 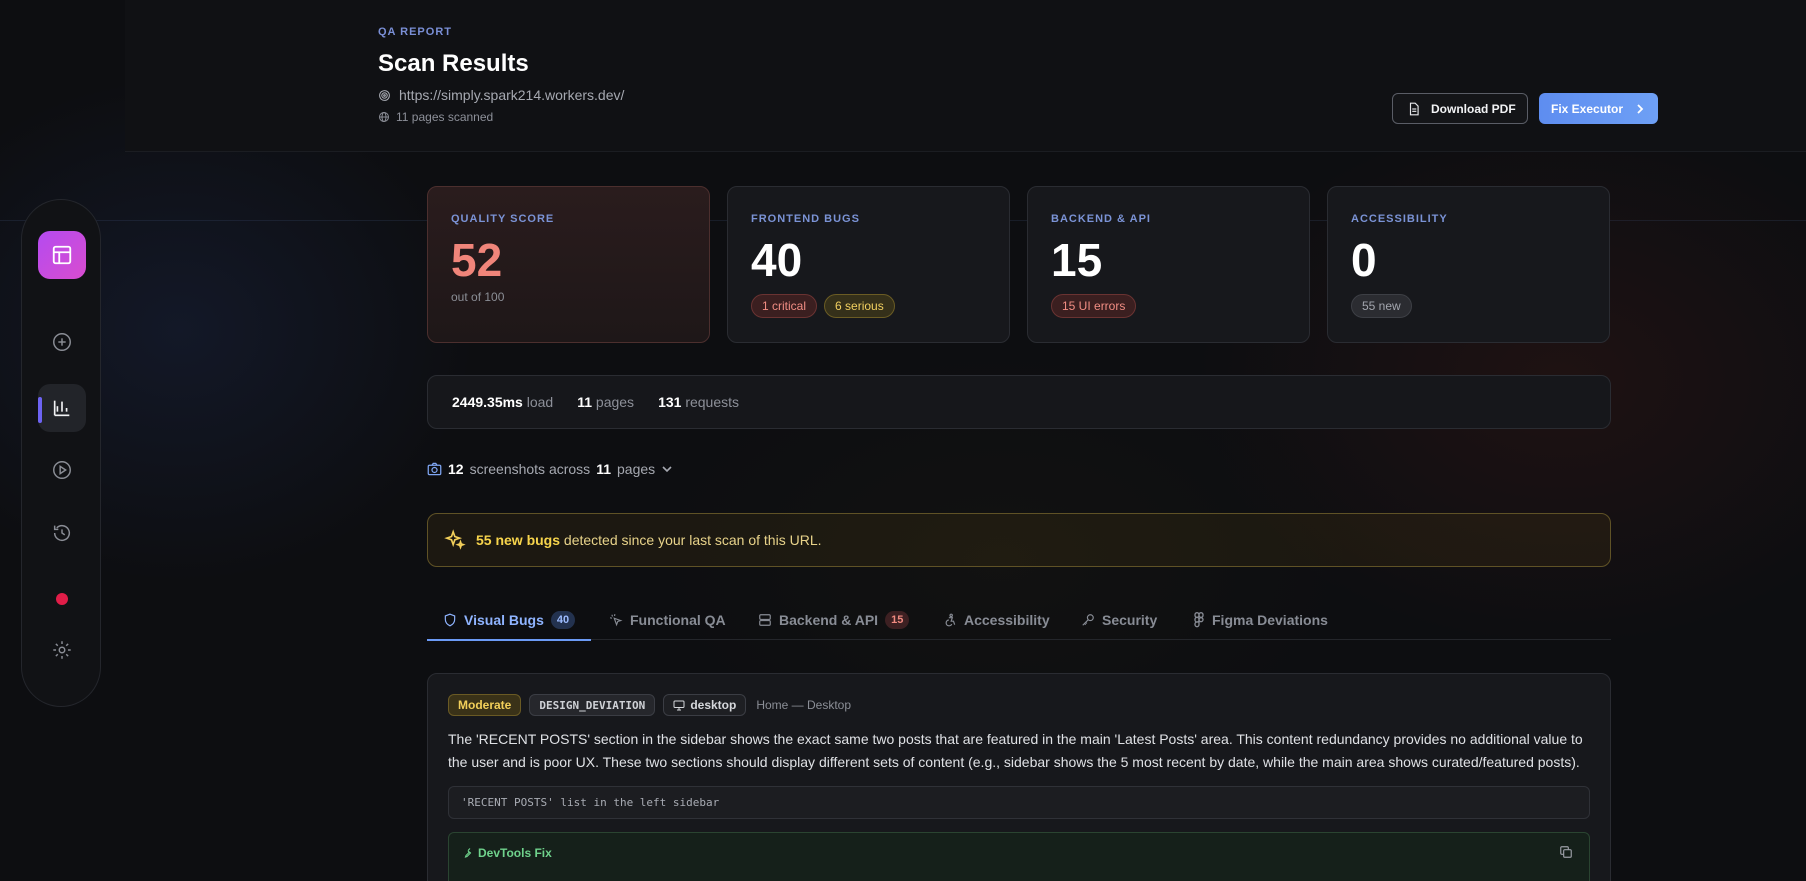 I want to click on copy-icon, so click(x=1566, y=852).